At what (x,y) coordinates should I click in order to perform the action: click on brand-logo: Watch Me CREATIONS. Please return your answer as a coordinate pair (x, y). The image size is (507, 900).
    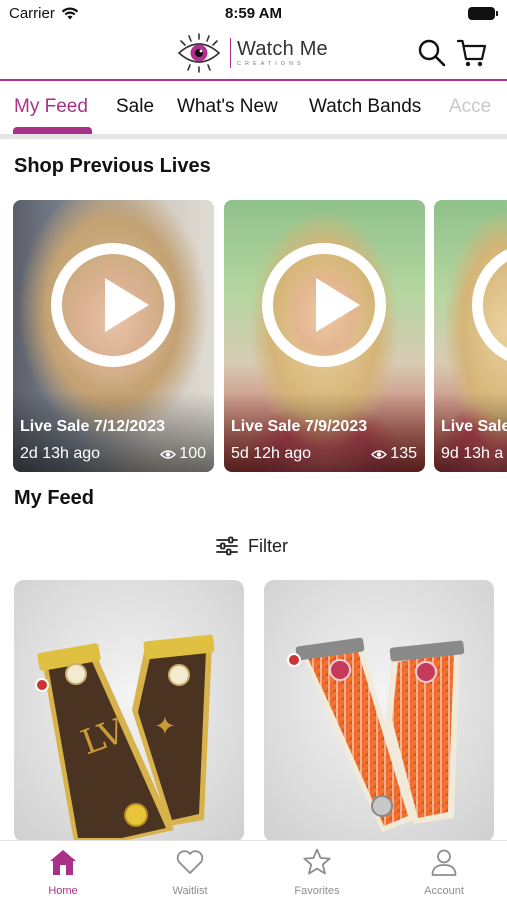
    Looking at the image, I should click on (252, 53).